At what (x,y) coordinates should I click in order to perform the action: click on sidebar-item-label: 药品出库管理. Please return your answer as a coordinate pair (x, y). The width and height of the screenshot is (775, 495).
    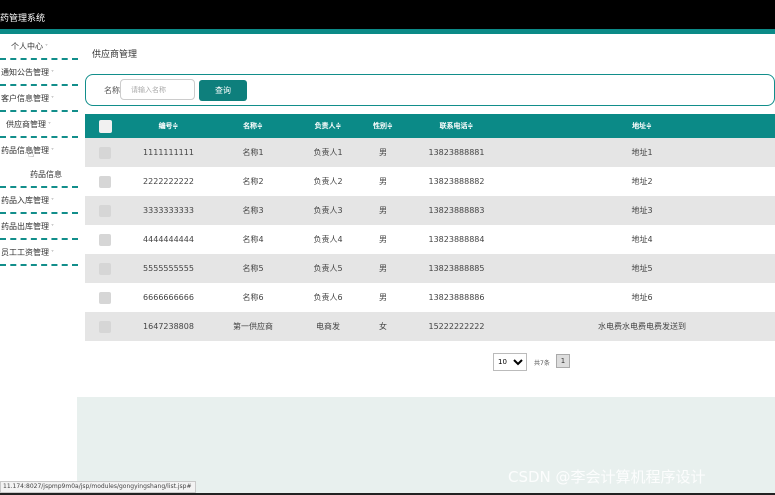
    Looking at the image, I should click on (25, 226).